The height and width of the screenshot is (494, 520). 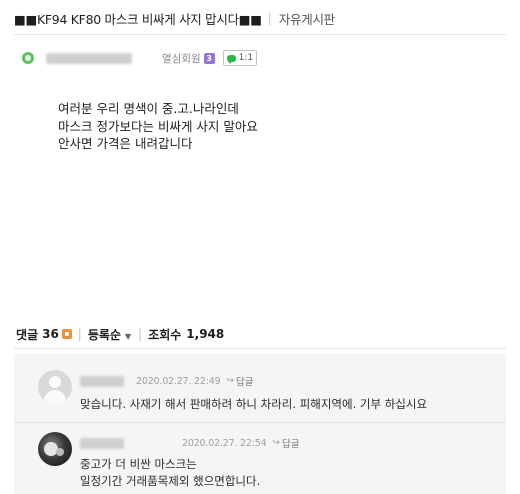 I want to click on views-label: 조회수, so click(x=165, y=334).